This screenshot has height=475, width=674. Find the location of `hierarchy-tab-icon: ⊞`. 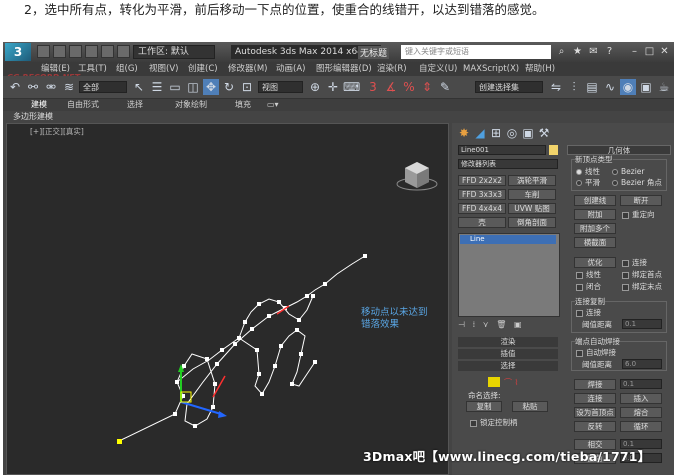

hierarchy-tab-icon: ⊞ is located at coordinates (496, 133).